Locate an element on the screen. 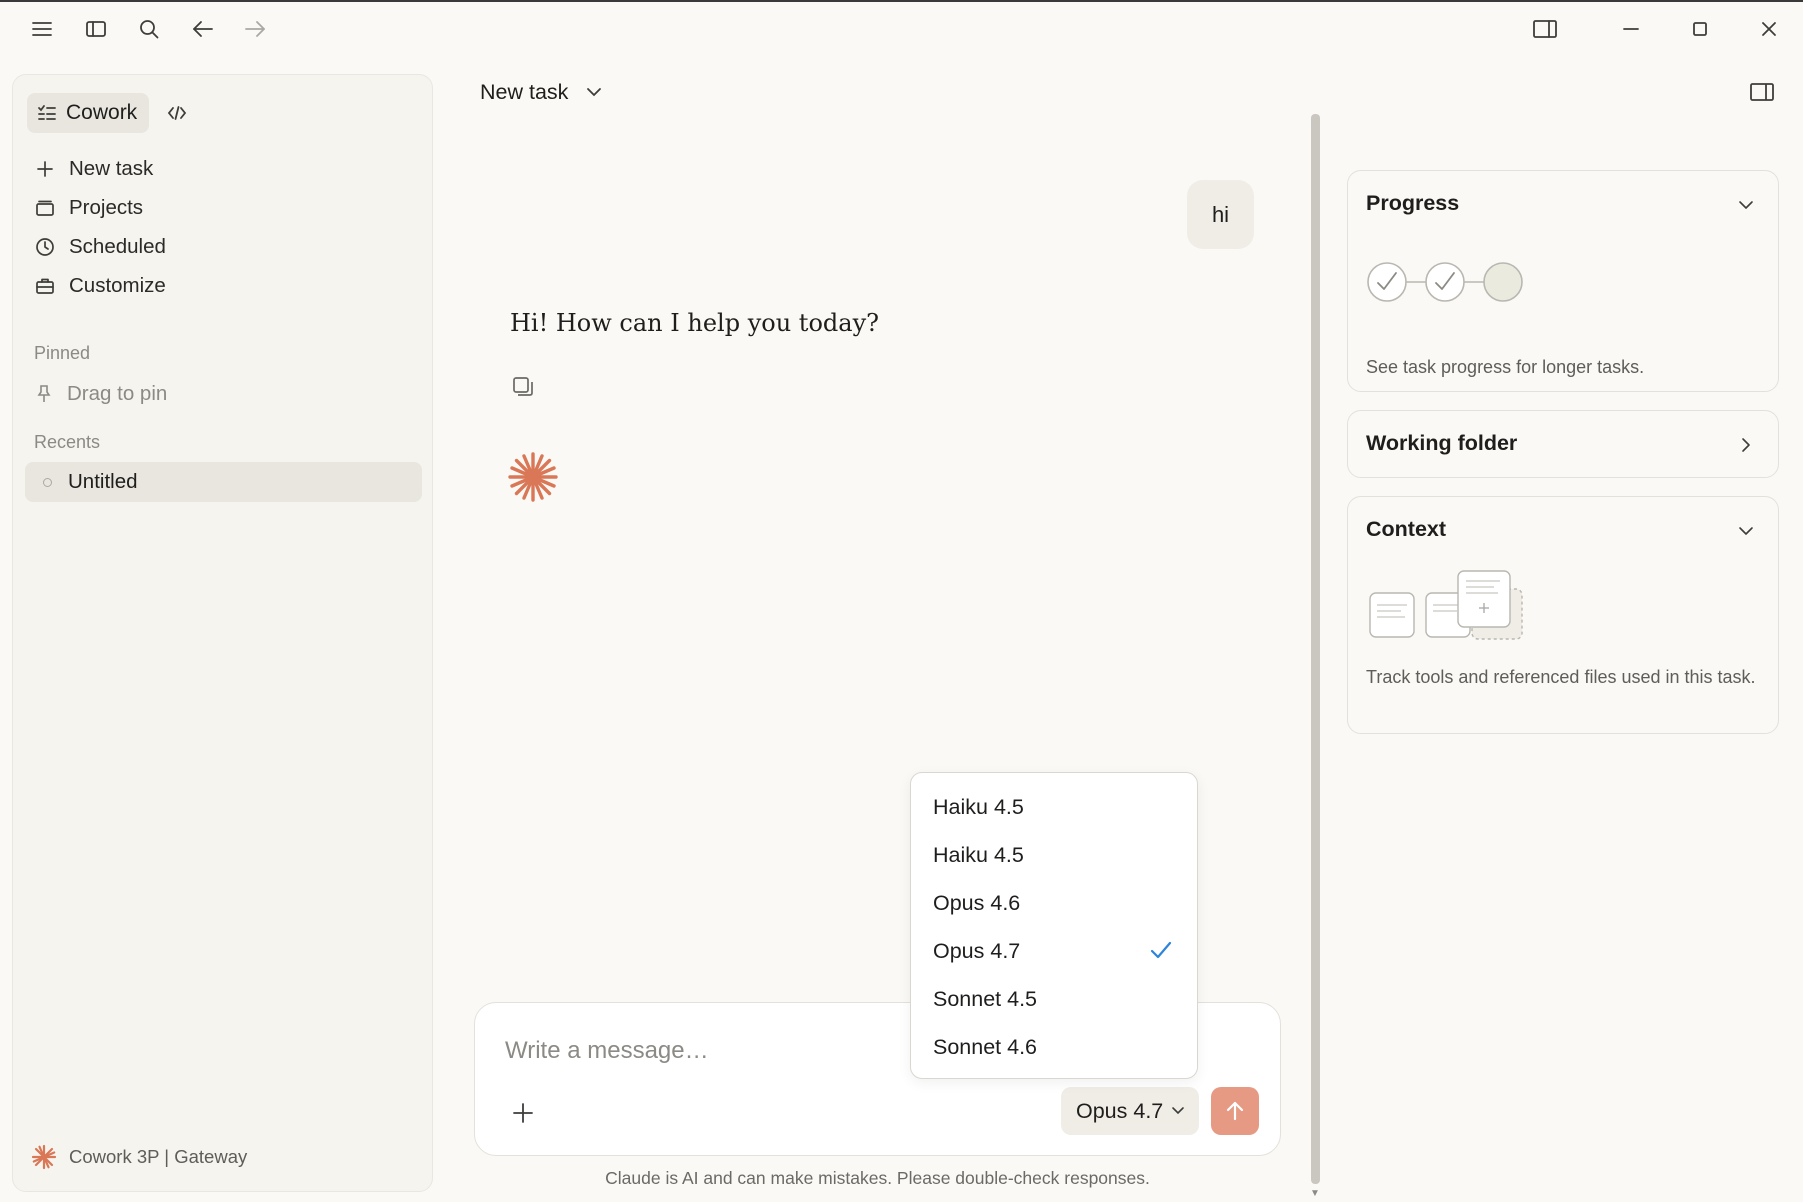 Image resolution: width=1803 pixels, height=1202 pixels. checkmark-icon is located at coordinates (1161, 953).